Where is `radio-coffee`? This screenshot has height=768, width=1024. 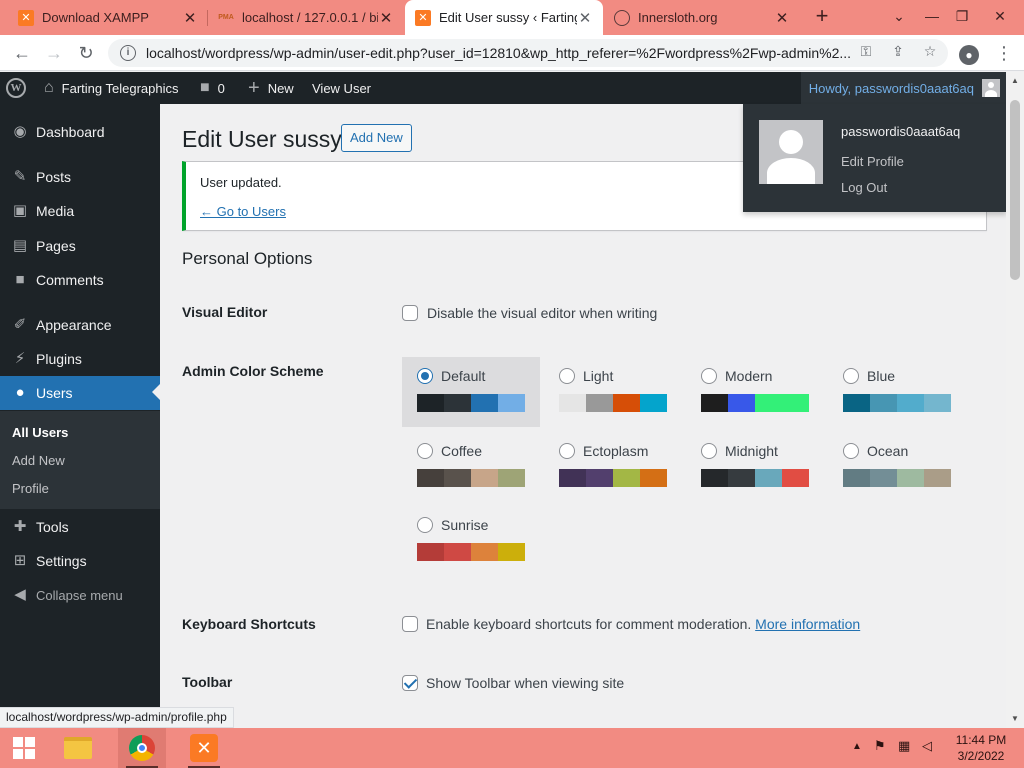
radio-coffee is located at coordinates (425, 451).